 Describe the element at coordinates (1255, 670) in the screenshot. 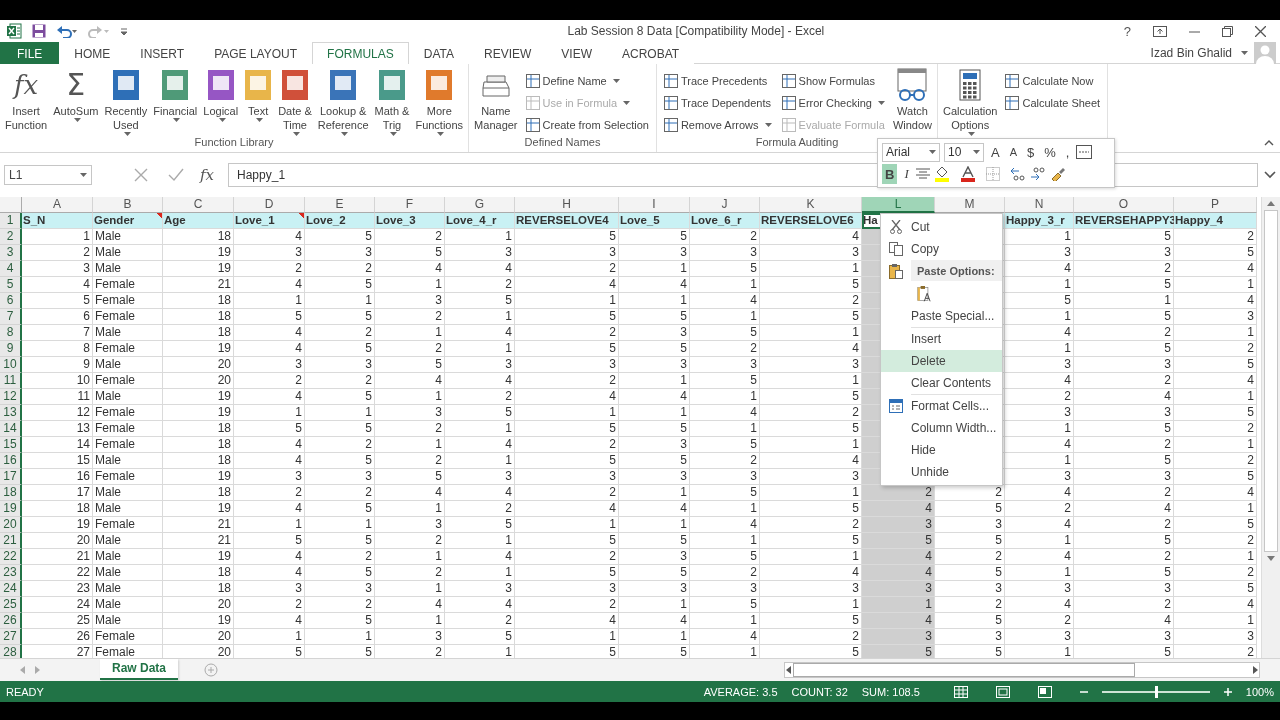

I see `scroll-right-icon` at that location.